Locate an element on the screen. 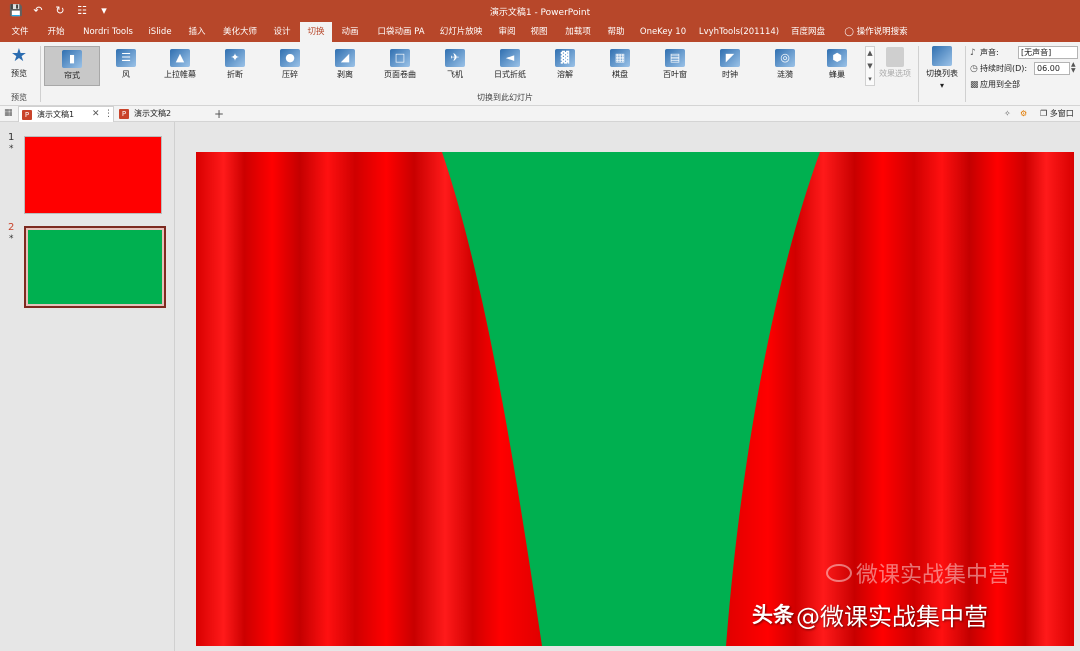 This screenshot has width=1080, height=651. tab-review: 审阅 is located at coordinates (507, 32).